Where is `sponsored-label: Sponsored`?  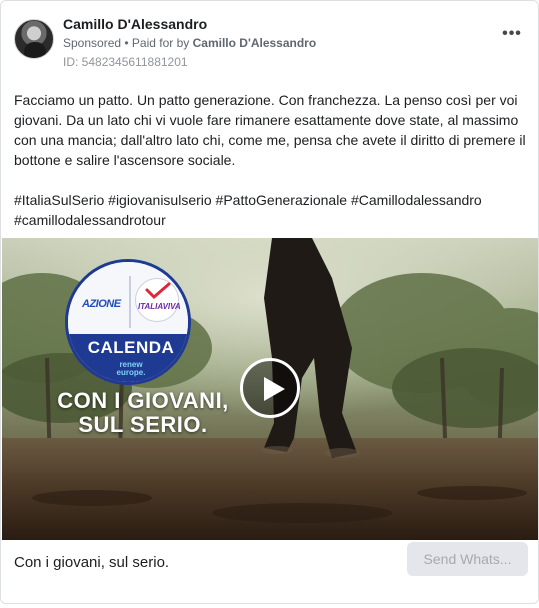
sponsored-label: Sponsored is located at coordinates (92, 43).